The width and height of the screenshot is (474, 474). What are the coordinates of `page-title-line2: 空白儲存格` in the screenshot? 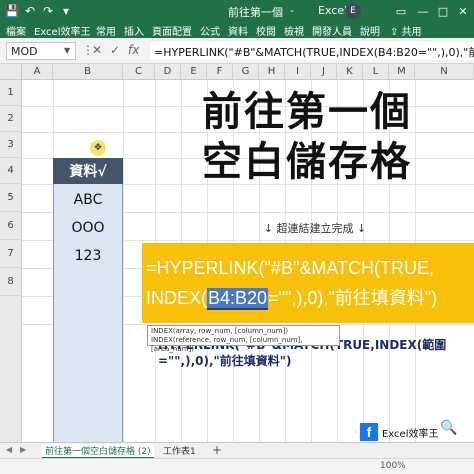 It's located at (307, 162).